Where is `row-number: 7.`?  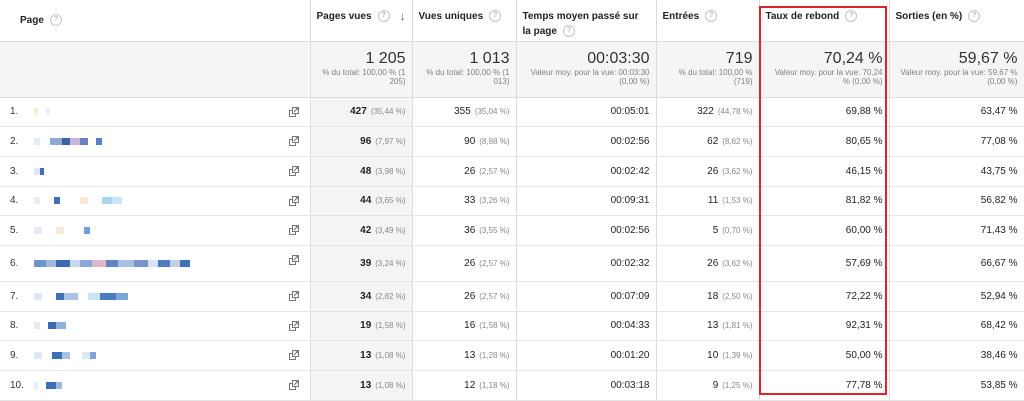
row-number: 7. is located at coordinates (14, 296).